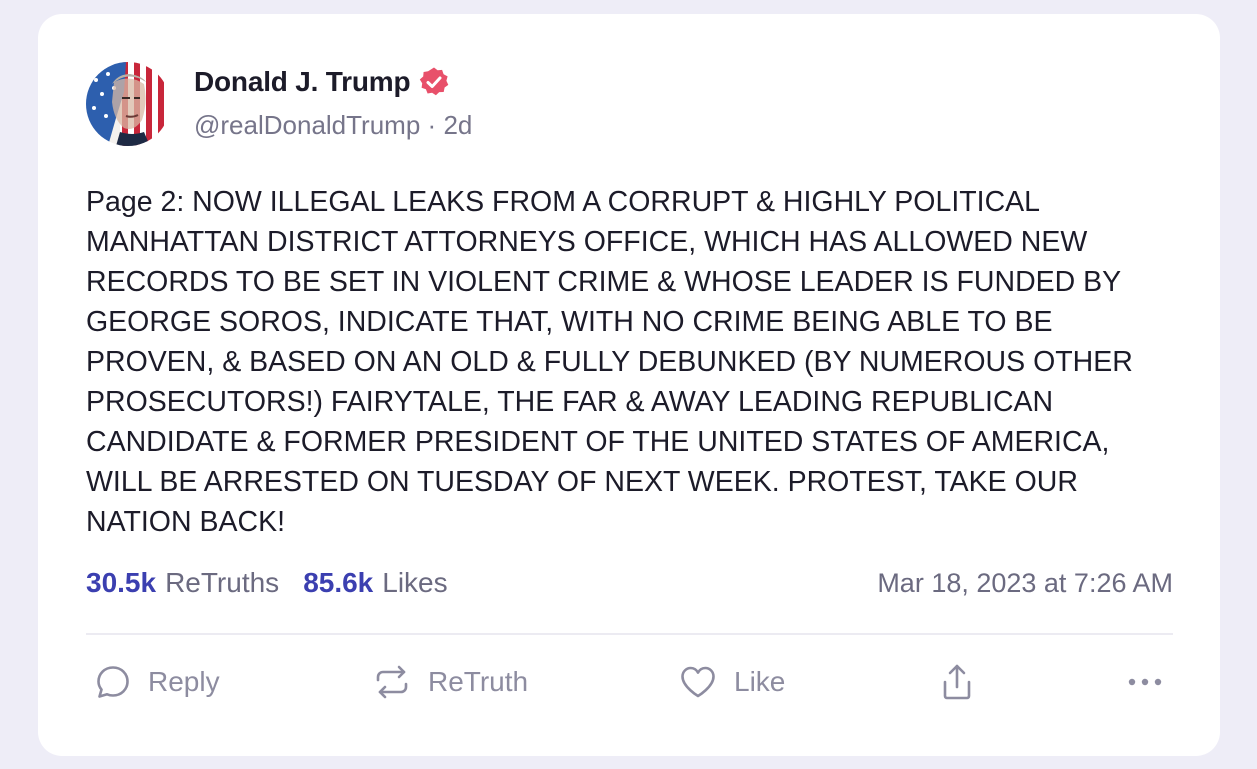 This screenshot has height=769, width=1257. I want to click on handle-row: @realDonaldTrump · 2d, so click(333, 125).